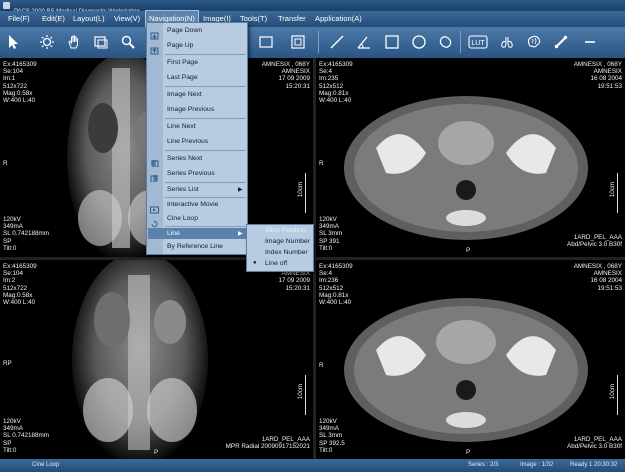 The width and height of the screenshot is (625, 472). I want to click on overlay-bottom-left: 120kV 349mA SL 3mm SP 391 Tilt:0, so click(331, 234).